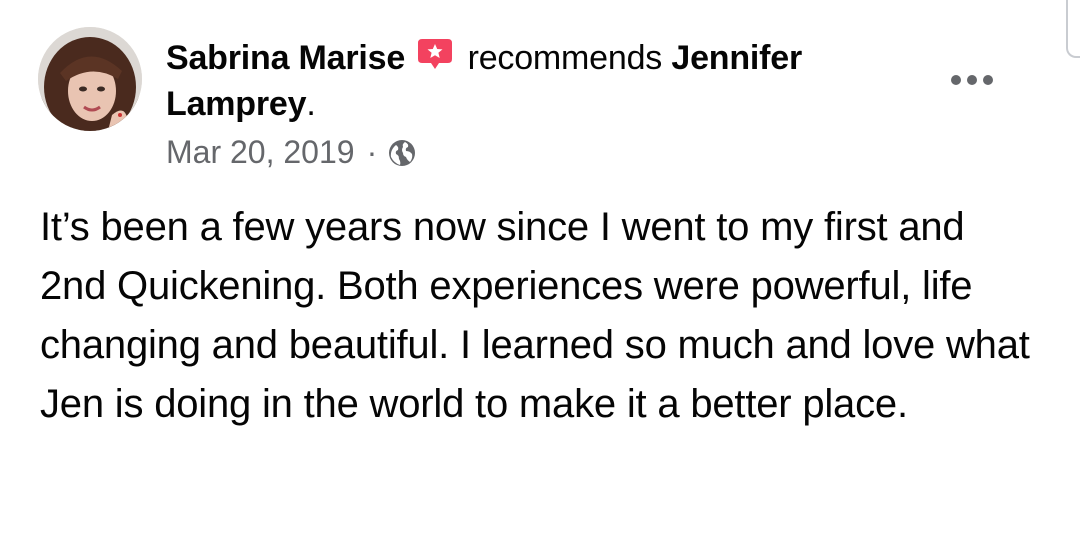 The height and width of the screenshot is (539, 1080). I want to click on recommendation-star-icon, so click(435, 54).